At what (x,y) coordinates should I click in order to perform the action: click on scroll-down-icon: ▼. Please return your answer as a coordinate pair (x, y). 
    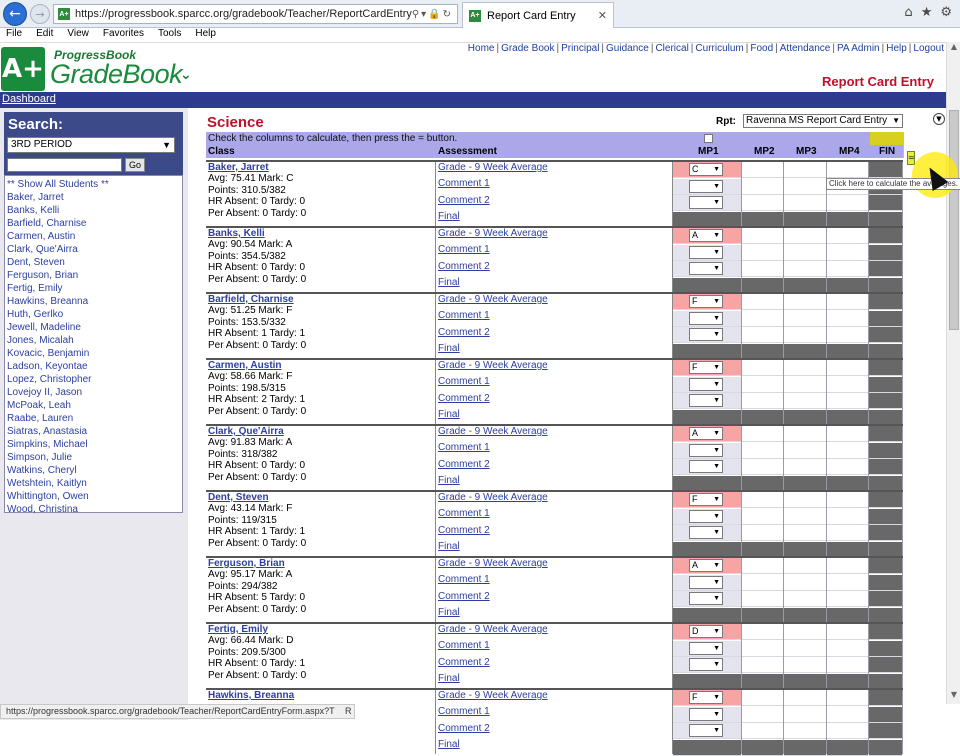
    Looking at the image, I should click on (953, 697).